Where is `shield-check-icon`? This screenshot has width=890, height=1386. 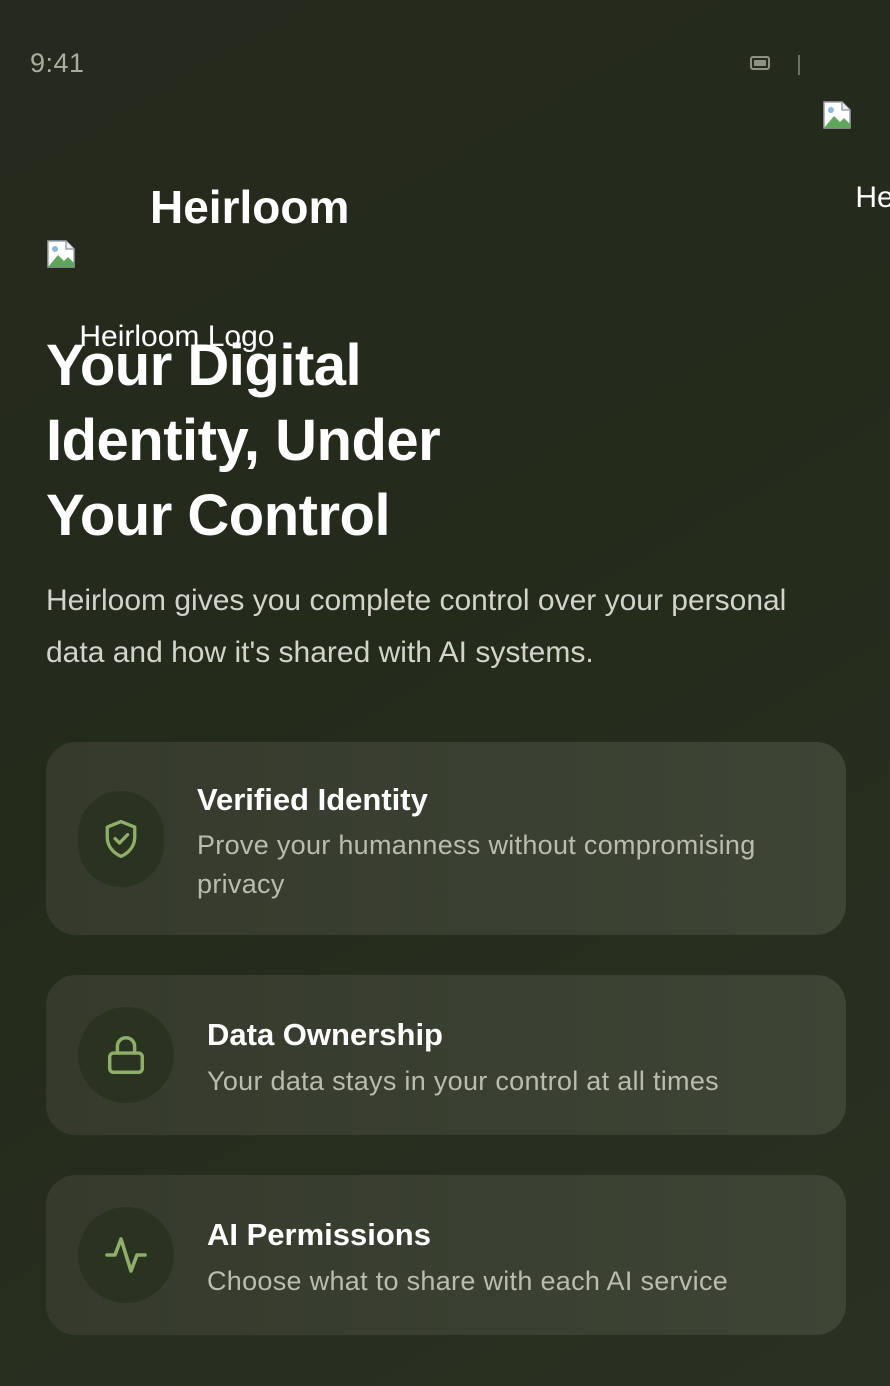 shield-check-icon is located at coordinates (121, 839).